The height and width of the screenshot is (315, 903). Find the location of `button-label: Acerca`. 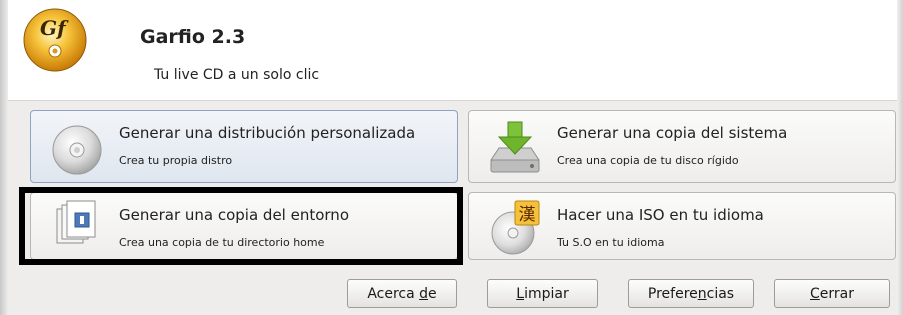

button-label: Acerca is located at coordinates (393, 293).